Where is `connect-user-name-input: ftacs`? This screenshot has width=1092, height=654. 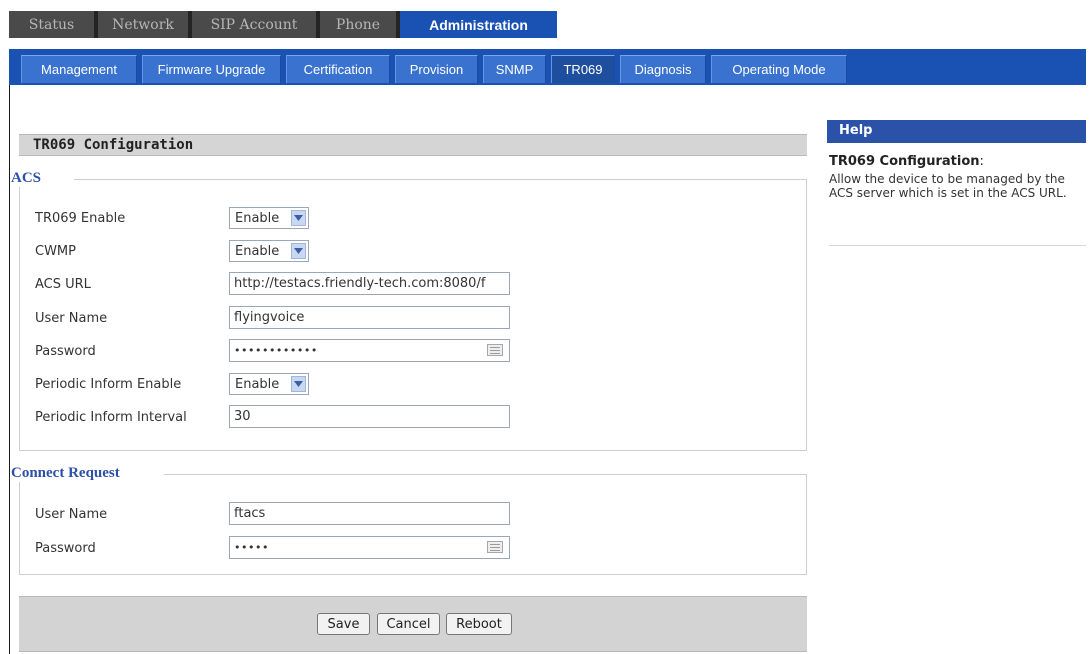
connect-user-name-input: ftacs is located at coordinates (369, 513).